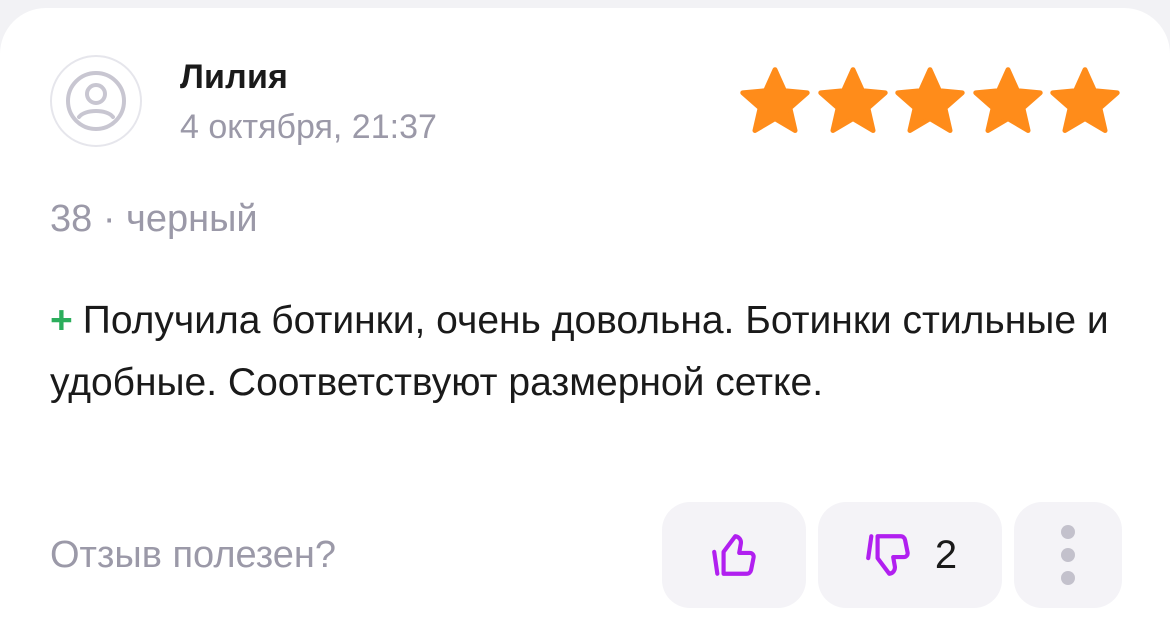 The image size is (1170, 624). I want to click on author-name: Лилия, so click(234, 77).